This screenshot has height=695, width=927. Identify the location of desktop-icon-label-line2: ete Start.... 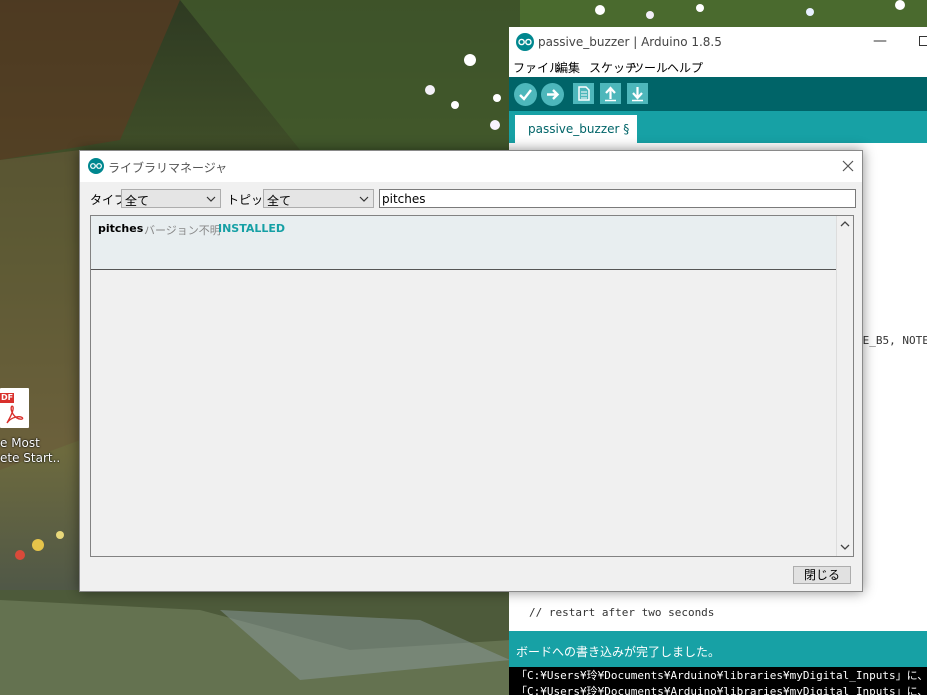
(30, 458).